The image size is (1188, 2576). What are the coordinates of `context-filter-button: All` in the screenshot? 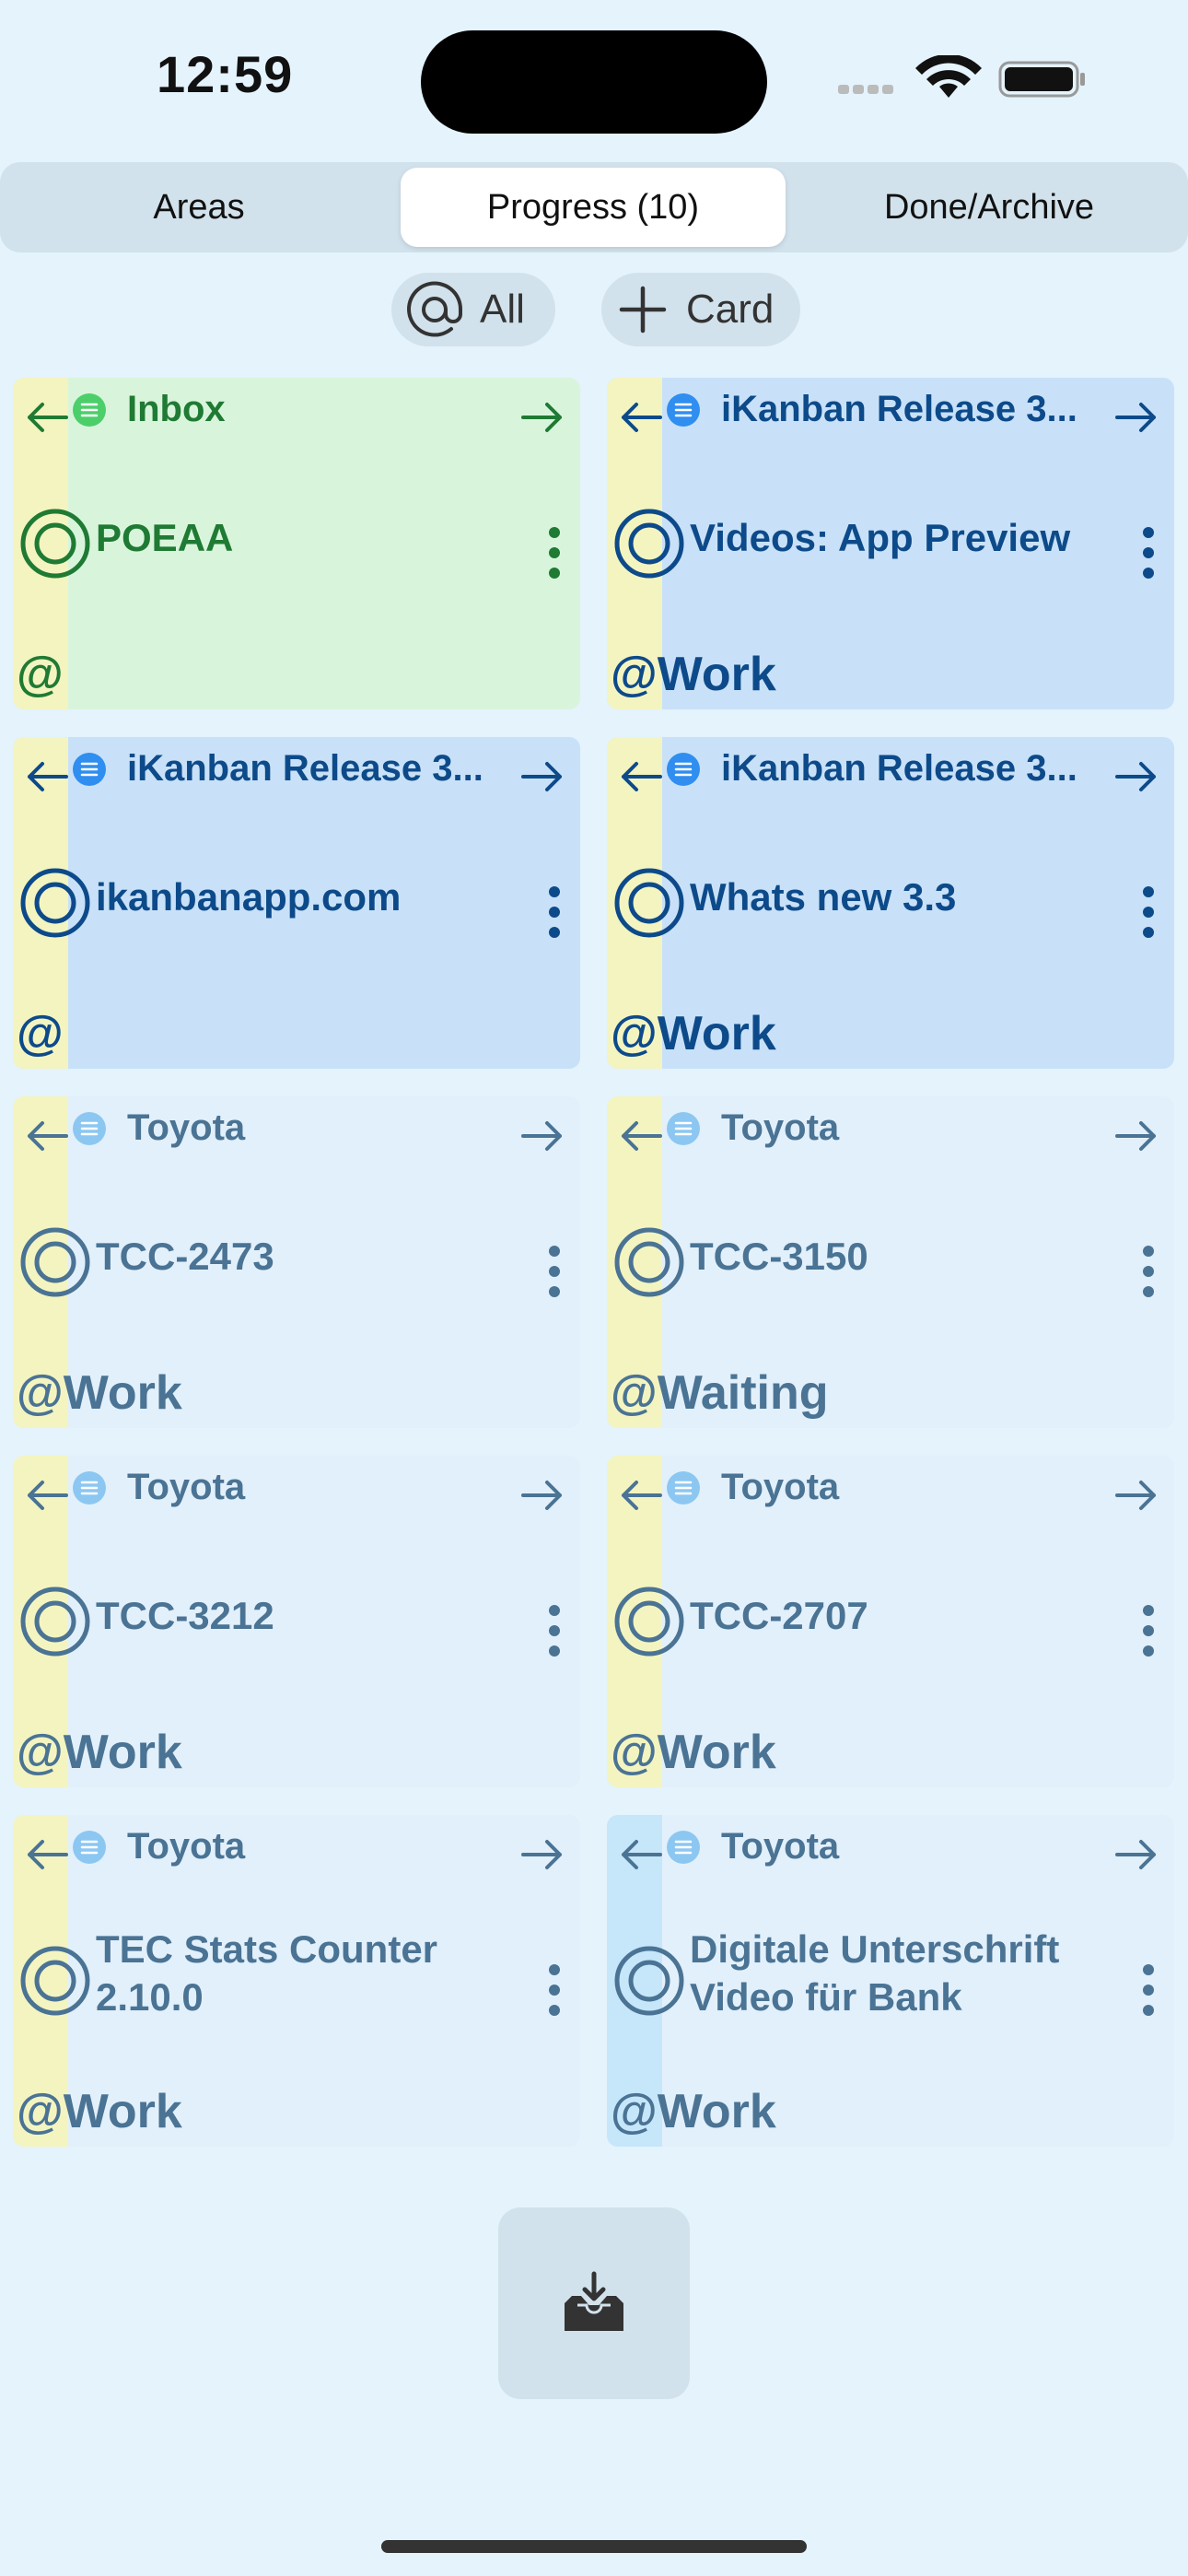 It's located at (473, 309).